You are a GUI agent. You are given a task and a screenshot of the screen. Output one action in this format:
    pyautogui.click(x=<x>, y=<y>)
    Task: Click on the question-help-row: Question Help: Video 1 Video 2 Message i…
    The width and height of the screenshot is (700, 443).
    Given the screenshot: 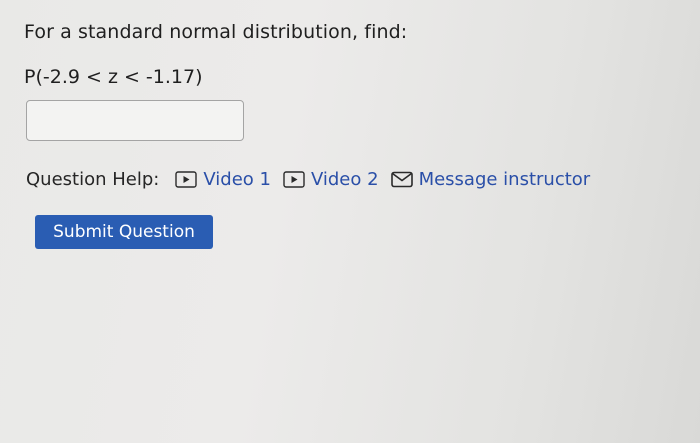 What is the action you would take?
    pyautogui.click(x=308, y=179)
    